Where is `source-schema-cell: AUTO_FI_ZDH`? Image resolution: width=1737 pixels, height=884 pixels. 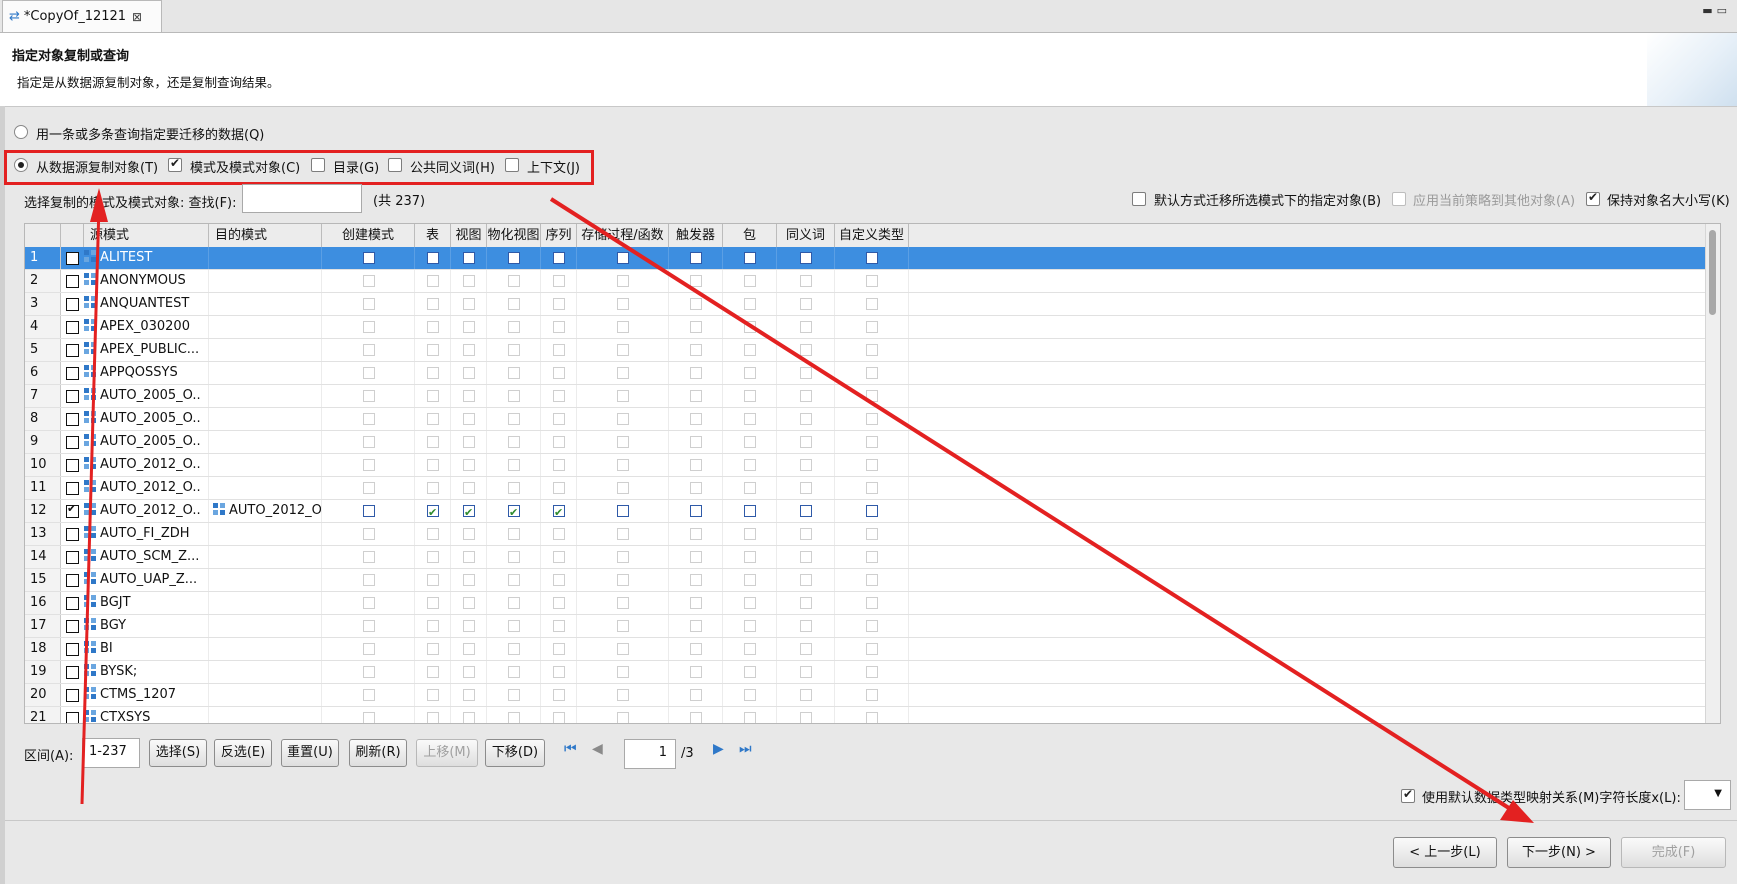
source-schema-cell: AUTO_FI_ZDH is located at coordinates (146, 534).